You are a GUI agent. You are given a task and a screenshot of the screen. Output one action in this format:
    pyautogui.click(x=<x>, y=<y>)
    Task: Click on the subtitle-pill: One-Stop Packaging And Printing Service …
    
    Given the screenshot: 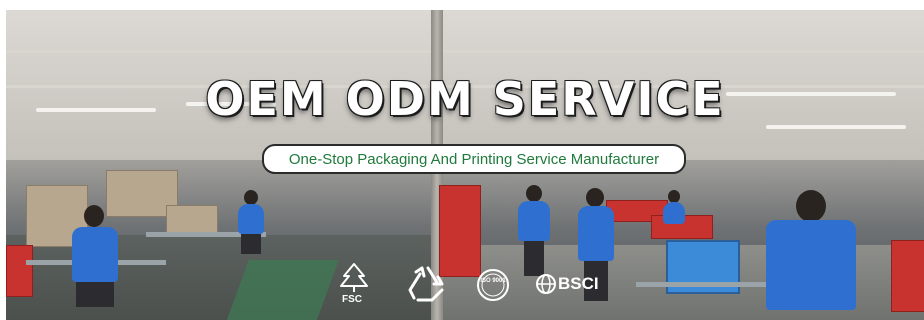 What is the action you would take?
    pyautogui.click(x=474, y=159)
    